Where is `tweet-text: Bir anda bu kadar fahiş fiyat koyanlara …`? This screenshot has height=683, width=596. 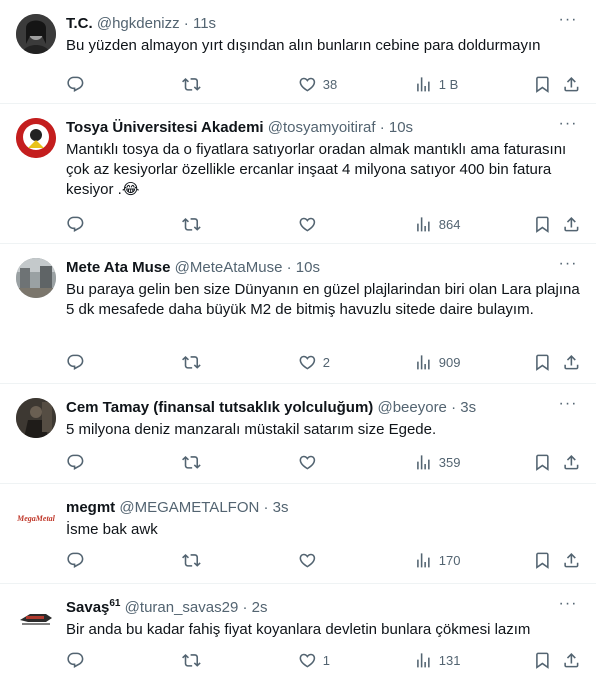 tweet-text: Bir anda bu kadar fahiş fiyat koyanlara … is located at coordinates (298, 629).